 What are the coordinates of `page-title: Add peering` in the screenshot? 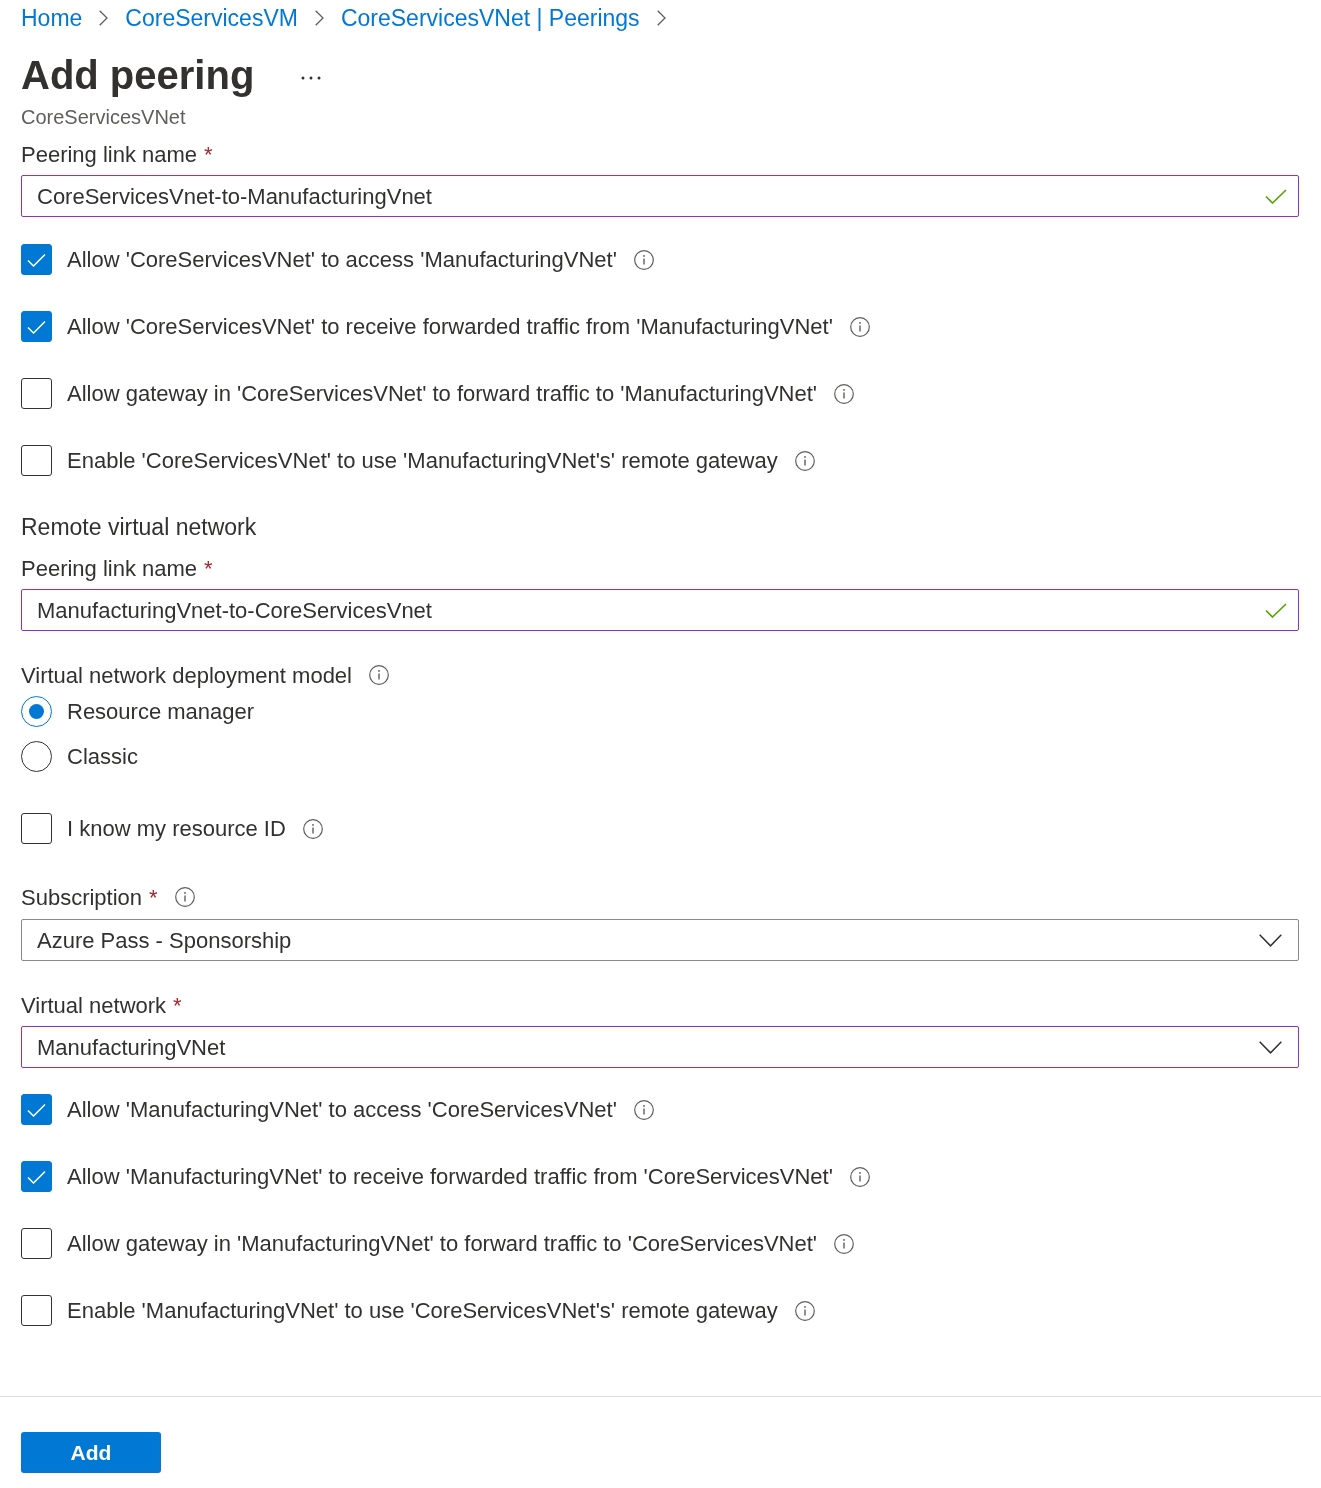 It's located at (138, 75).